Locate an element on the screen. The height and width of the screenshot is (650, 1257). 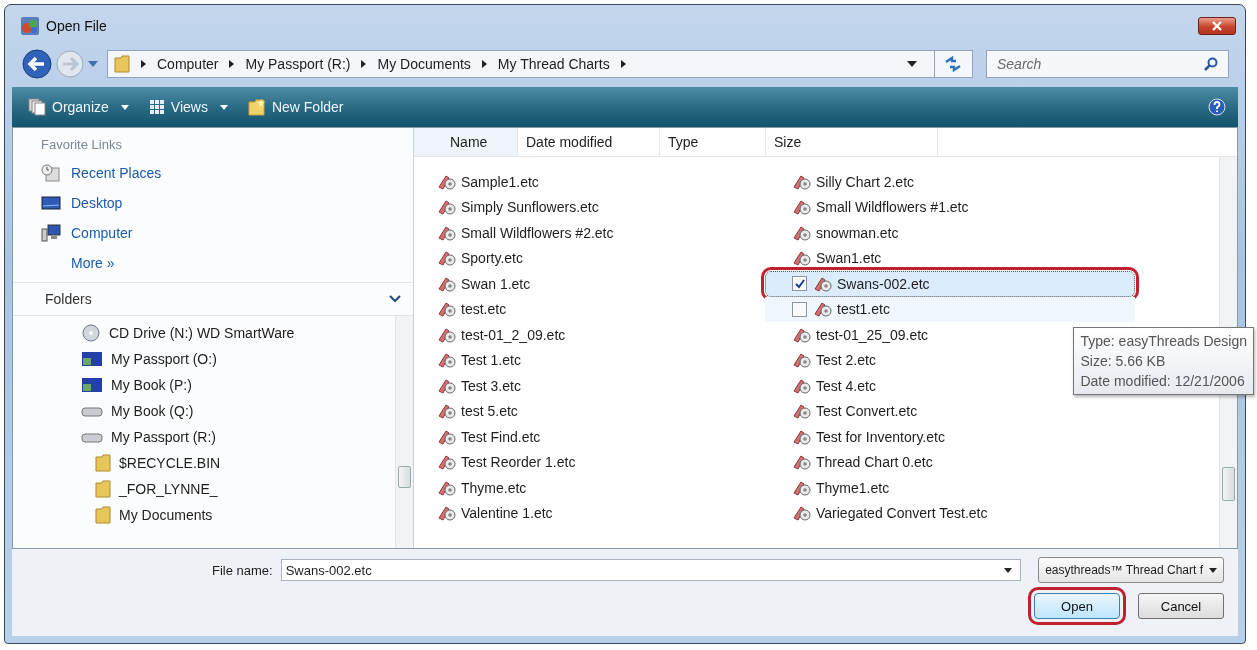
tooltip-line: Size: 5.66 KB is located at coordinates (1123, 361).